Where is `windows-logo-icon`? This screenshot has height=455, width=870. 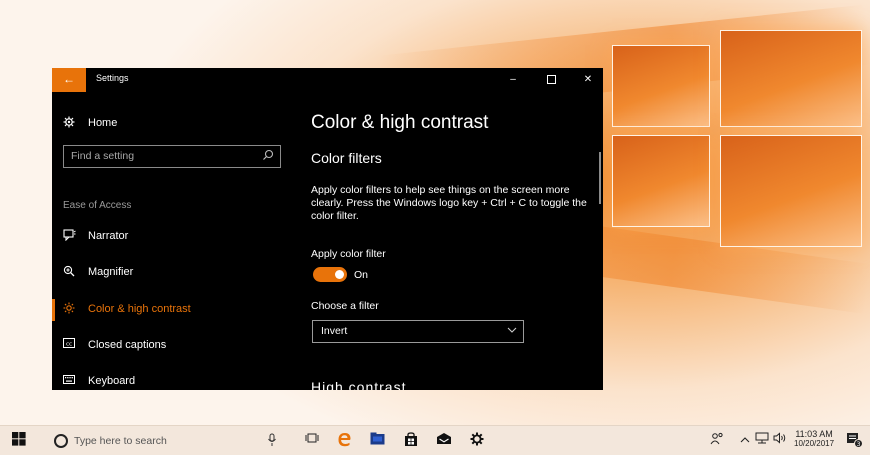
windows-logo-icon is located at coordinates (18, 439).